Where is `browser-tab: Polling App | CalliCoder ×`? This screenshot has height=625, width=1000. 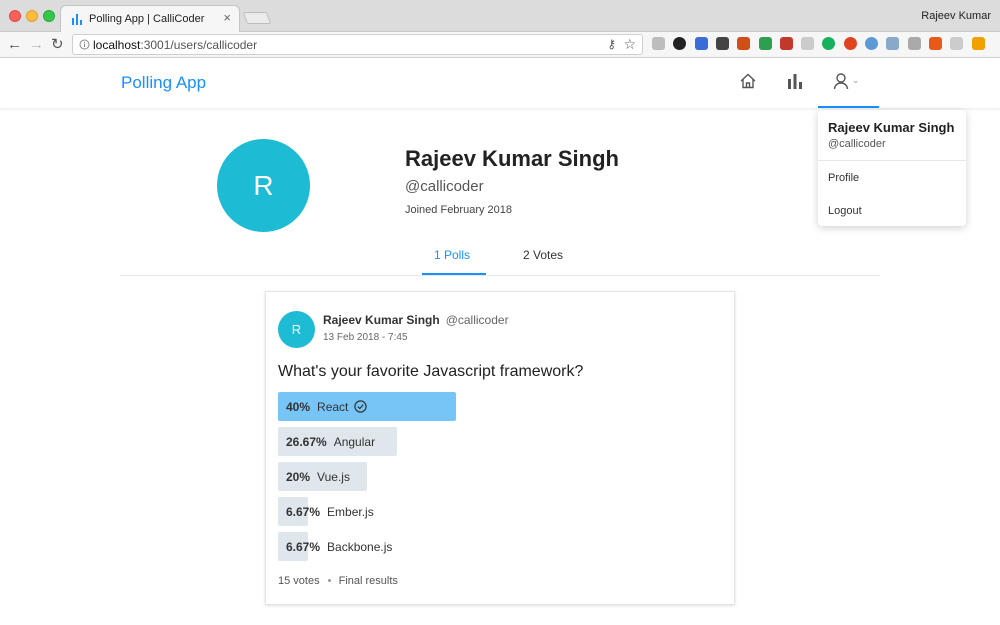
browser-tab: Polling App | CalliCoder × is located at coordinates (150, 18).